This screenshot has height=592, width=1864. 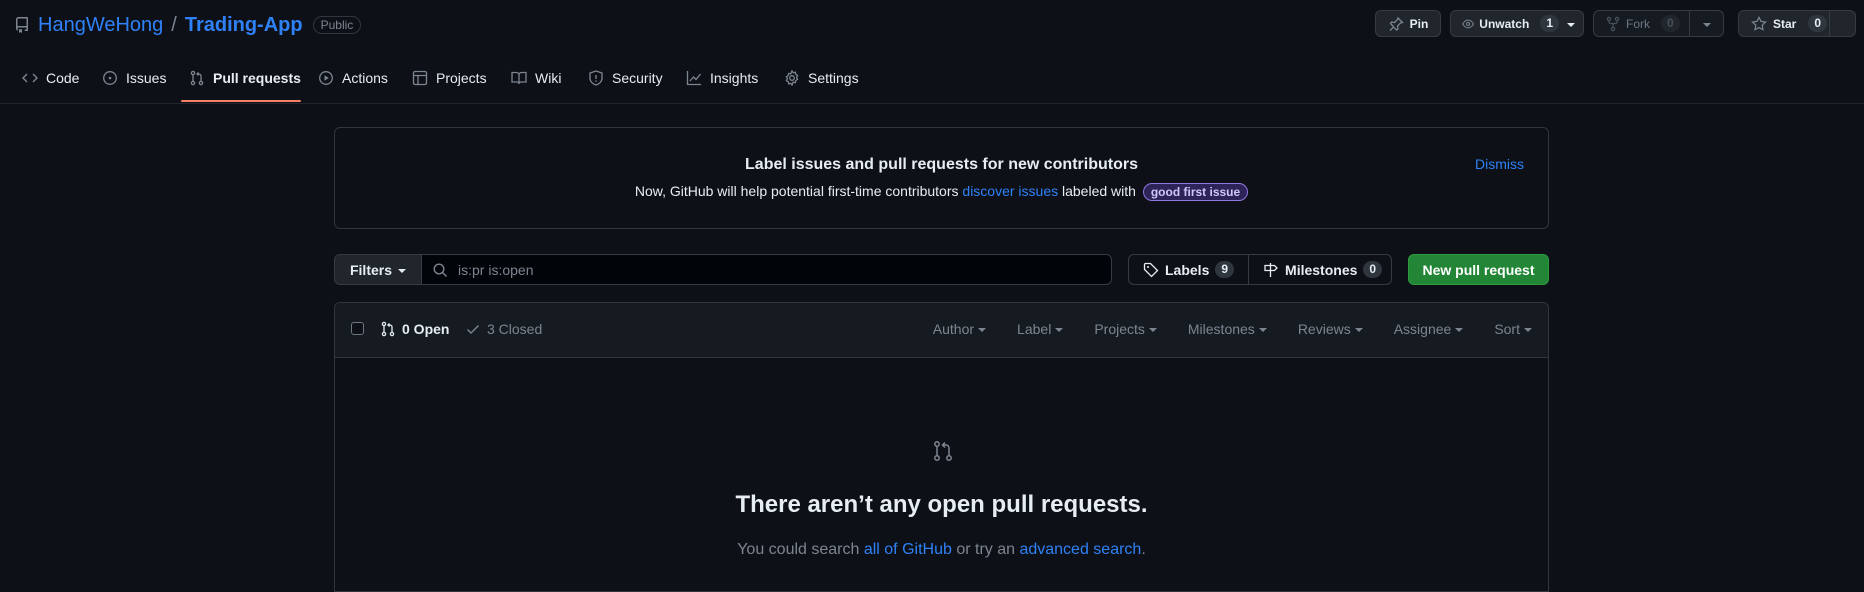 What do you see at coordinates (1396, 23) in the screenshot?
I see `pin-icon` at bounding box center [1396, 23].